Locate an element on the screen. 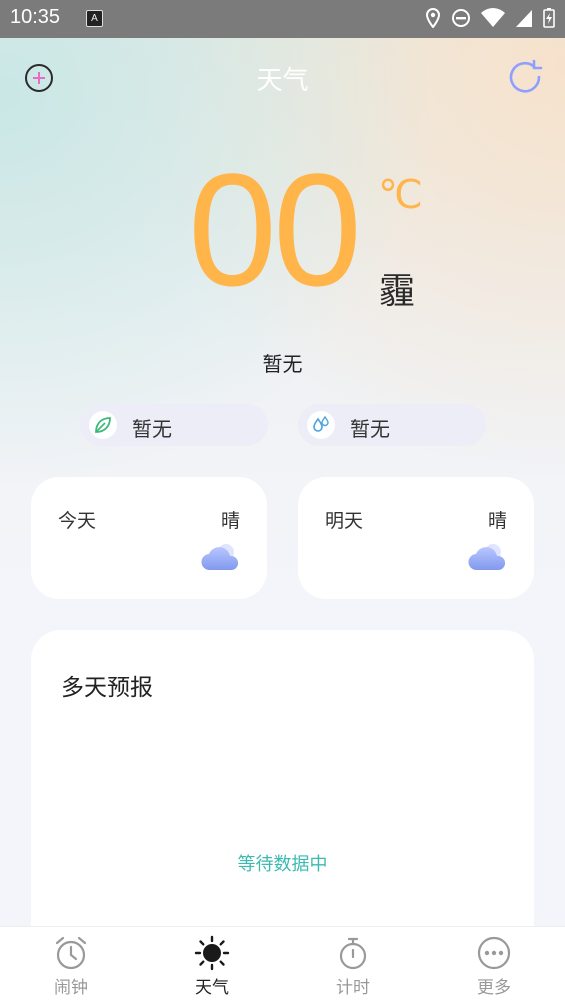  tab-label: 闹钟 is located at coordinates (71, 988).